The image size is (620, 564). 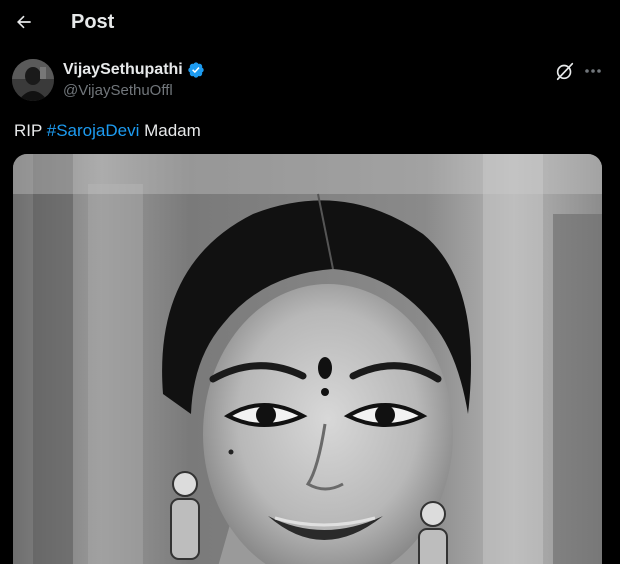 I want to click on author-name-text: VijaySethupathi, so click(x=123, y=69).